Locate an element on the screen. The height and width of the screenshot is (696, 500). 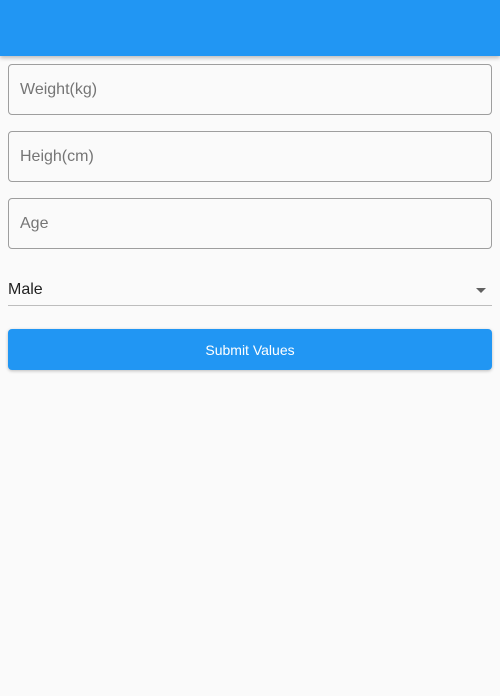
height-field-container is located at coordinates (250, 156).